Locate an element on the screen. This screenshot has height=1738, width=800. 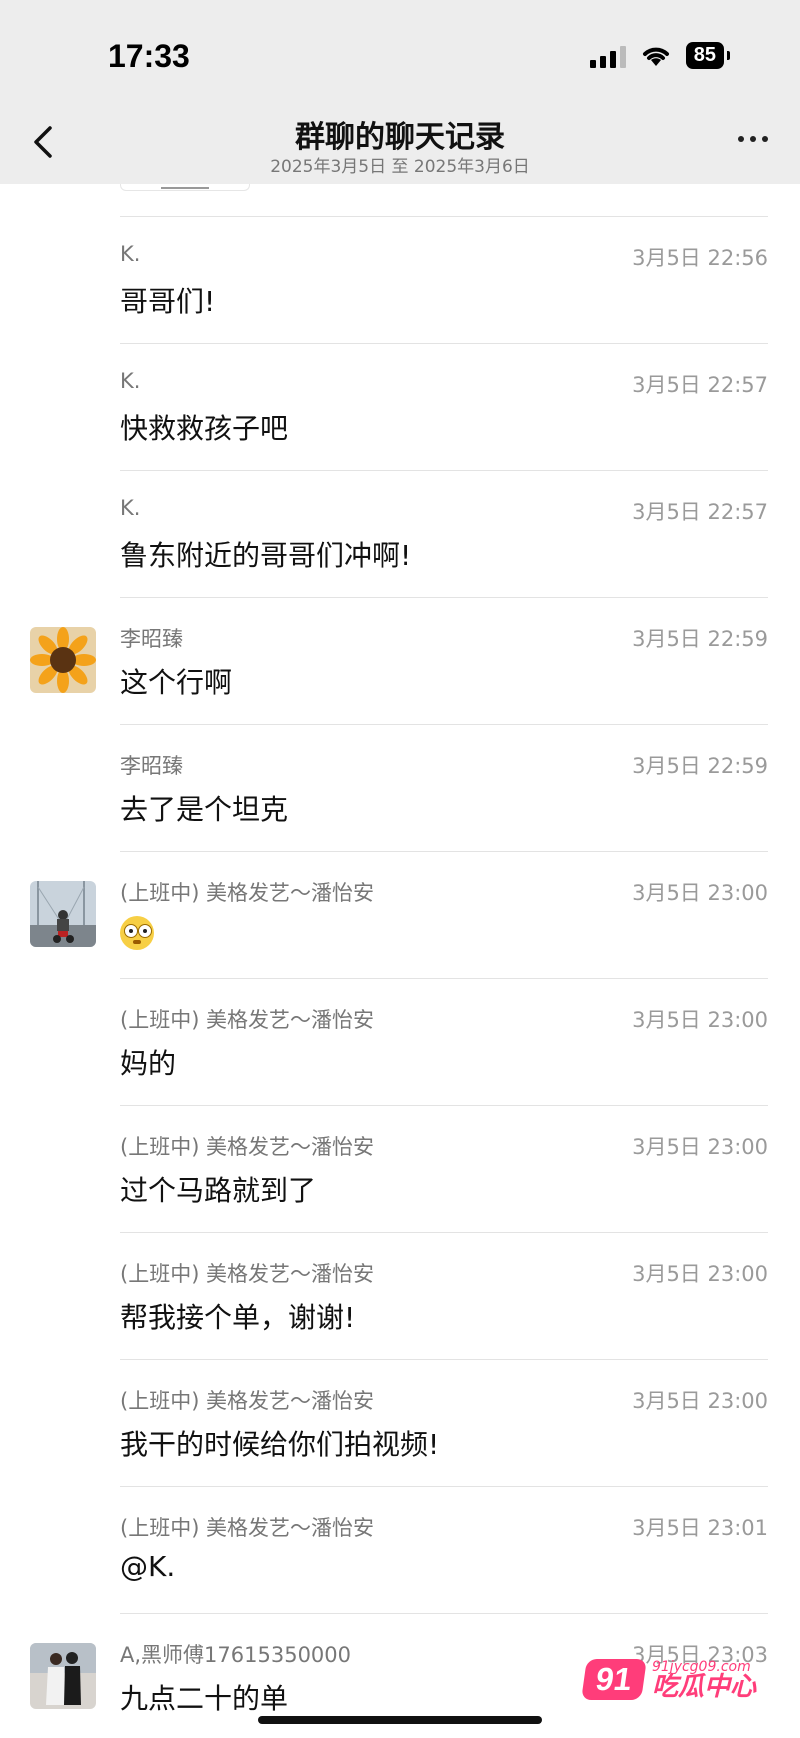
message-item: 李昭臻 3月5日 22:59 这个行啊 is located at coordinates (400, 660).